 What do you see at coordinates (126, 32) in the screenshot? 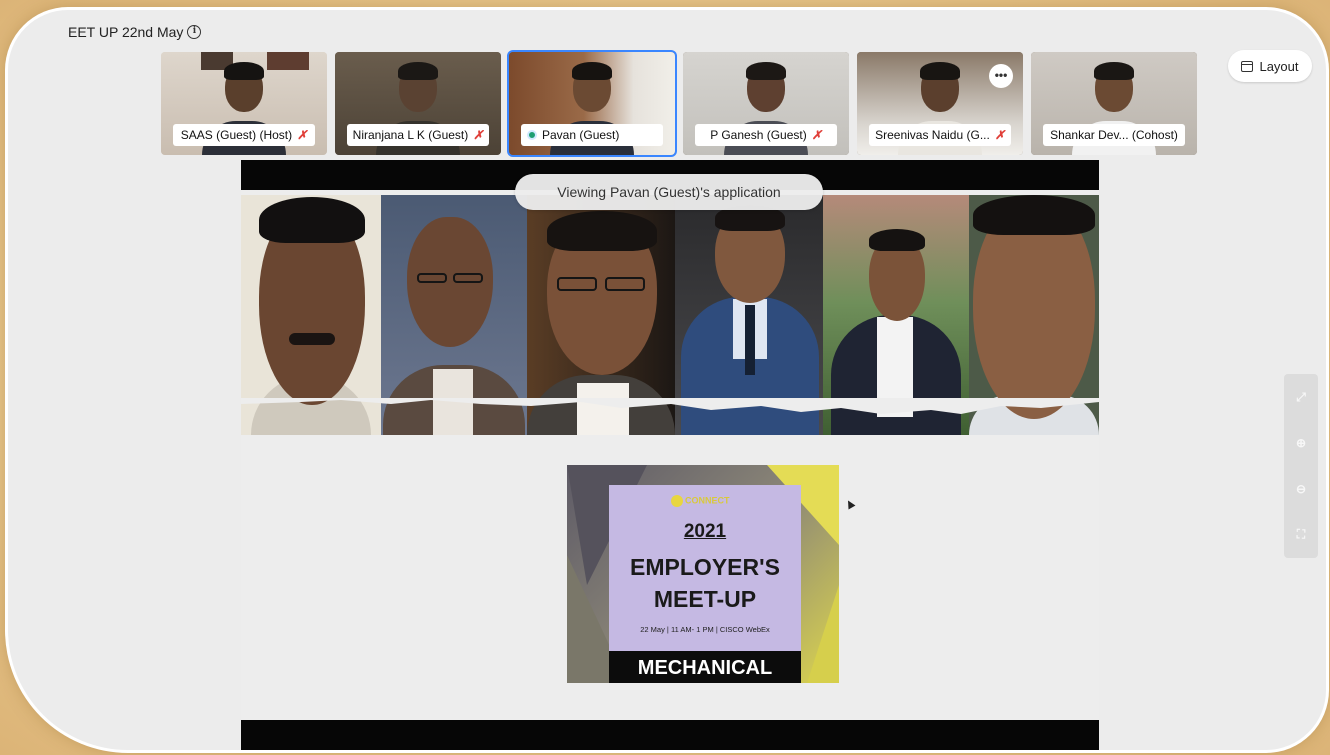
I see `meeting-title-text: EET UP 22nd May` at bounding box center [126, 32].